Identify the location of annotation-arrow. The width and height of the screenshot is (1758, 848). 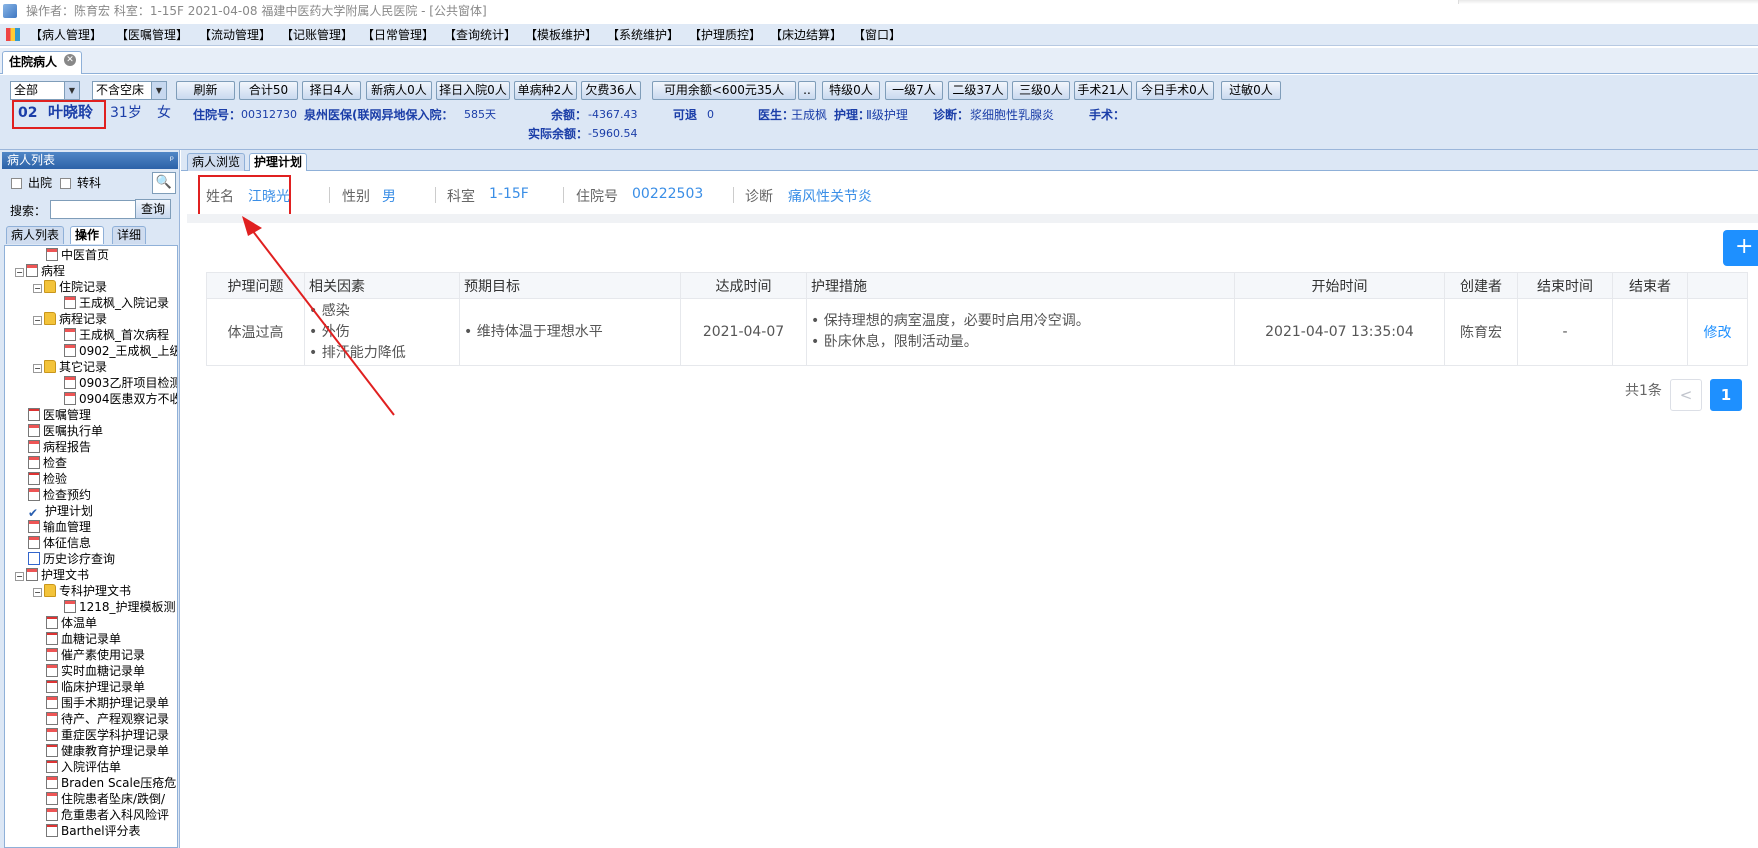
(318, 316).